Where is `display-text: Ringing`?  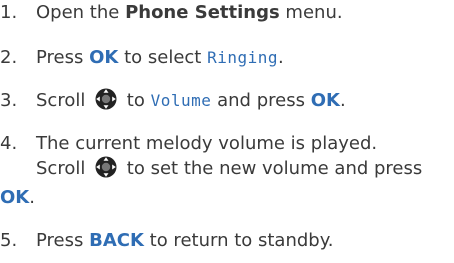
display-text: Ringing is located at coordinates (243, 57).